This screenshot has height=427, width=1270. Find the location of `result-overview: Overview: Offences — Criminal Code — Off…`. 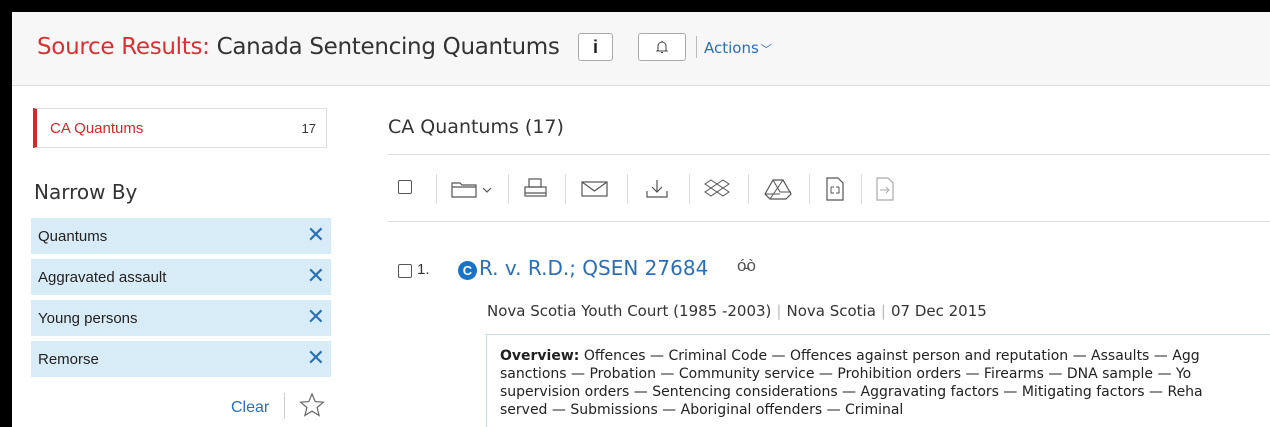

result-overview: Overview: Offences — Criminal Code — Off… is located at coordinates (878, 380).